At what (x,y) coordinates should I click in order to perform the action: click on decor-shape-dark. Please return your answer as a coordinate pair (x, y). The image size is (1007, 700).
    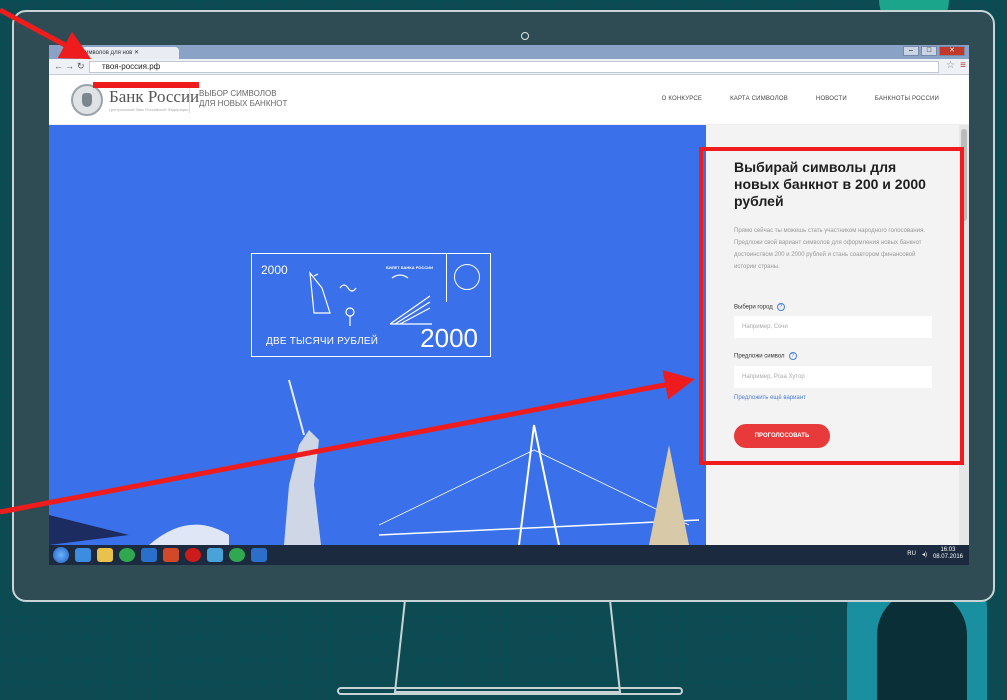
    Looking at the image, I should click on (922, 645).